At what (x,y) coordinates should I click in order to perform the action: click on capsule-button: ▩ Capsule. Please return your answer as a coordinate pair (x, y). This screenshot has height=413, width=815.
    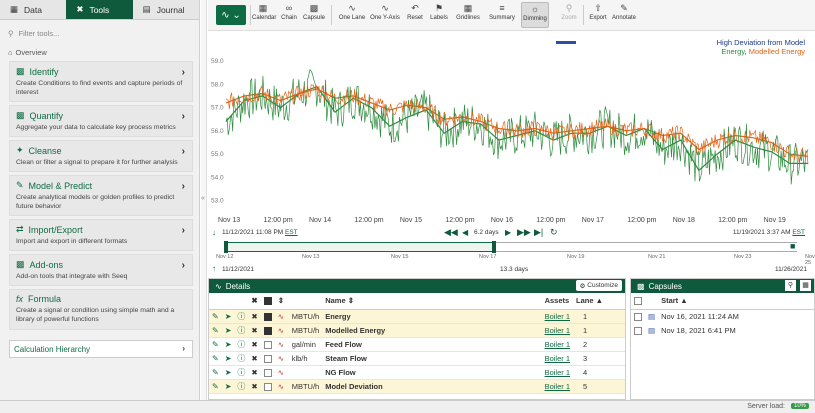
    Looking at the image, I should click on (314, 11).